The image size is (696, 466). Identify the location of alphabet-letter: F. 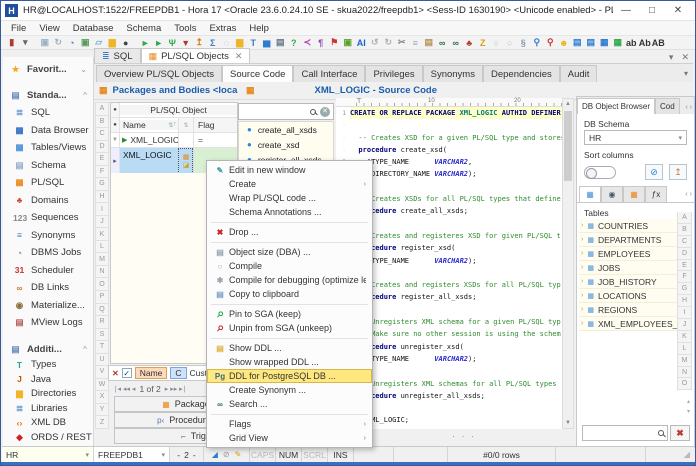
(102, 172).